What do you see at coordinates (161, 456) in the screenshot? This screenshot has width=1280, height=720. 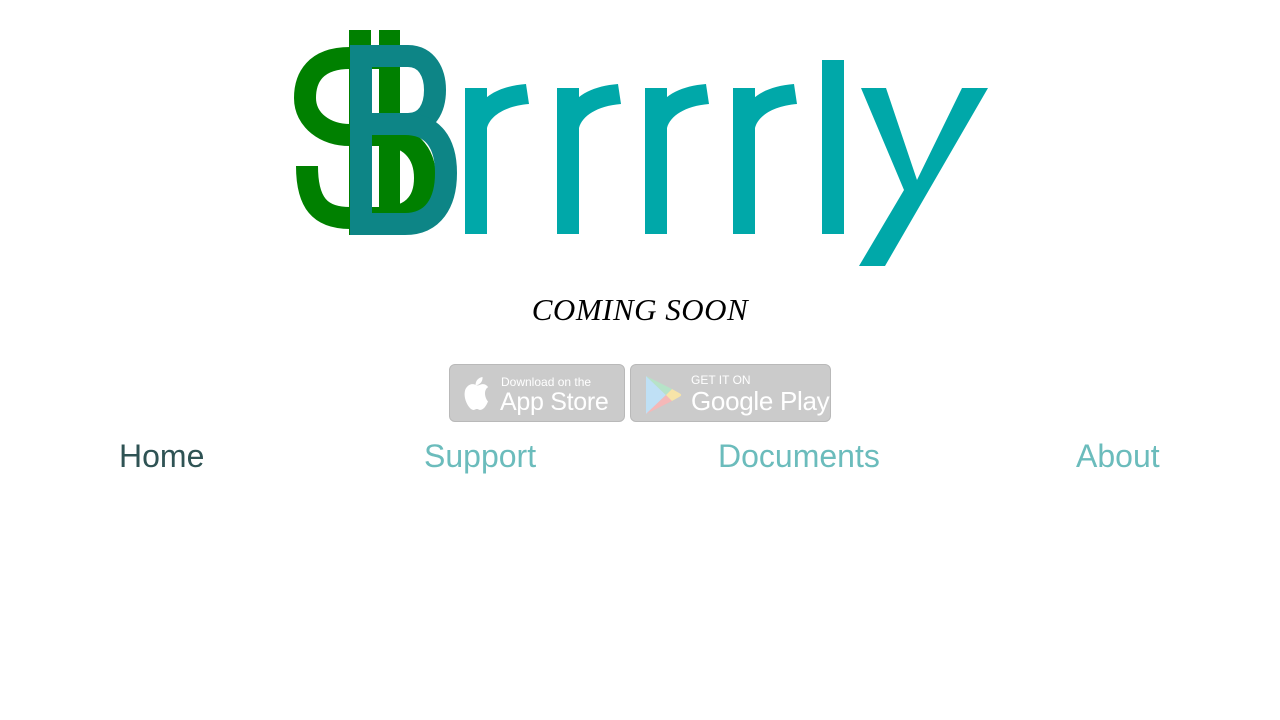 I see `nav-home-link: Home` at bounding box center [161, 456].